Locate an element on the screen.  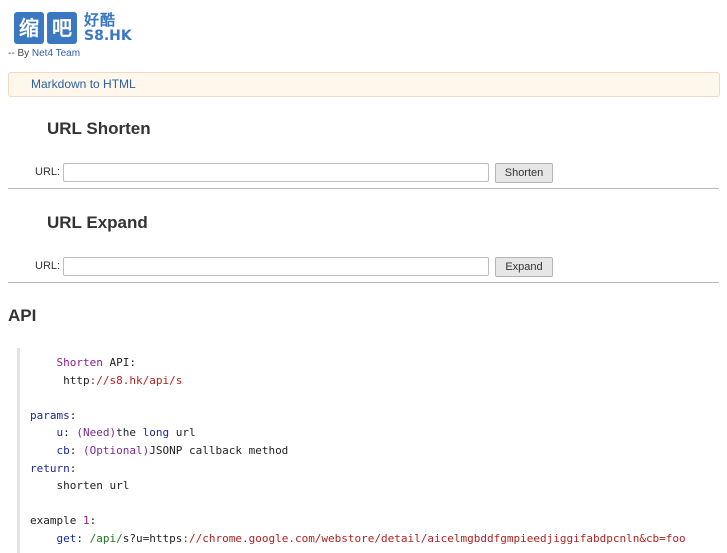
api-title: API is located at coordinates (22, 315).